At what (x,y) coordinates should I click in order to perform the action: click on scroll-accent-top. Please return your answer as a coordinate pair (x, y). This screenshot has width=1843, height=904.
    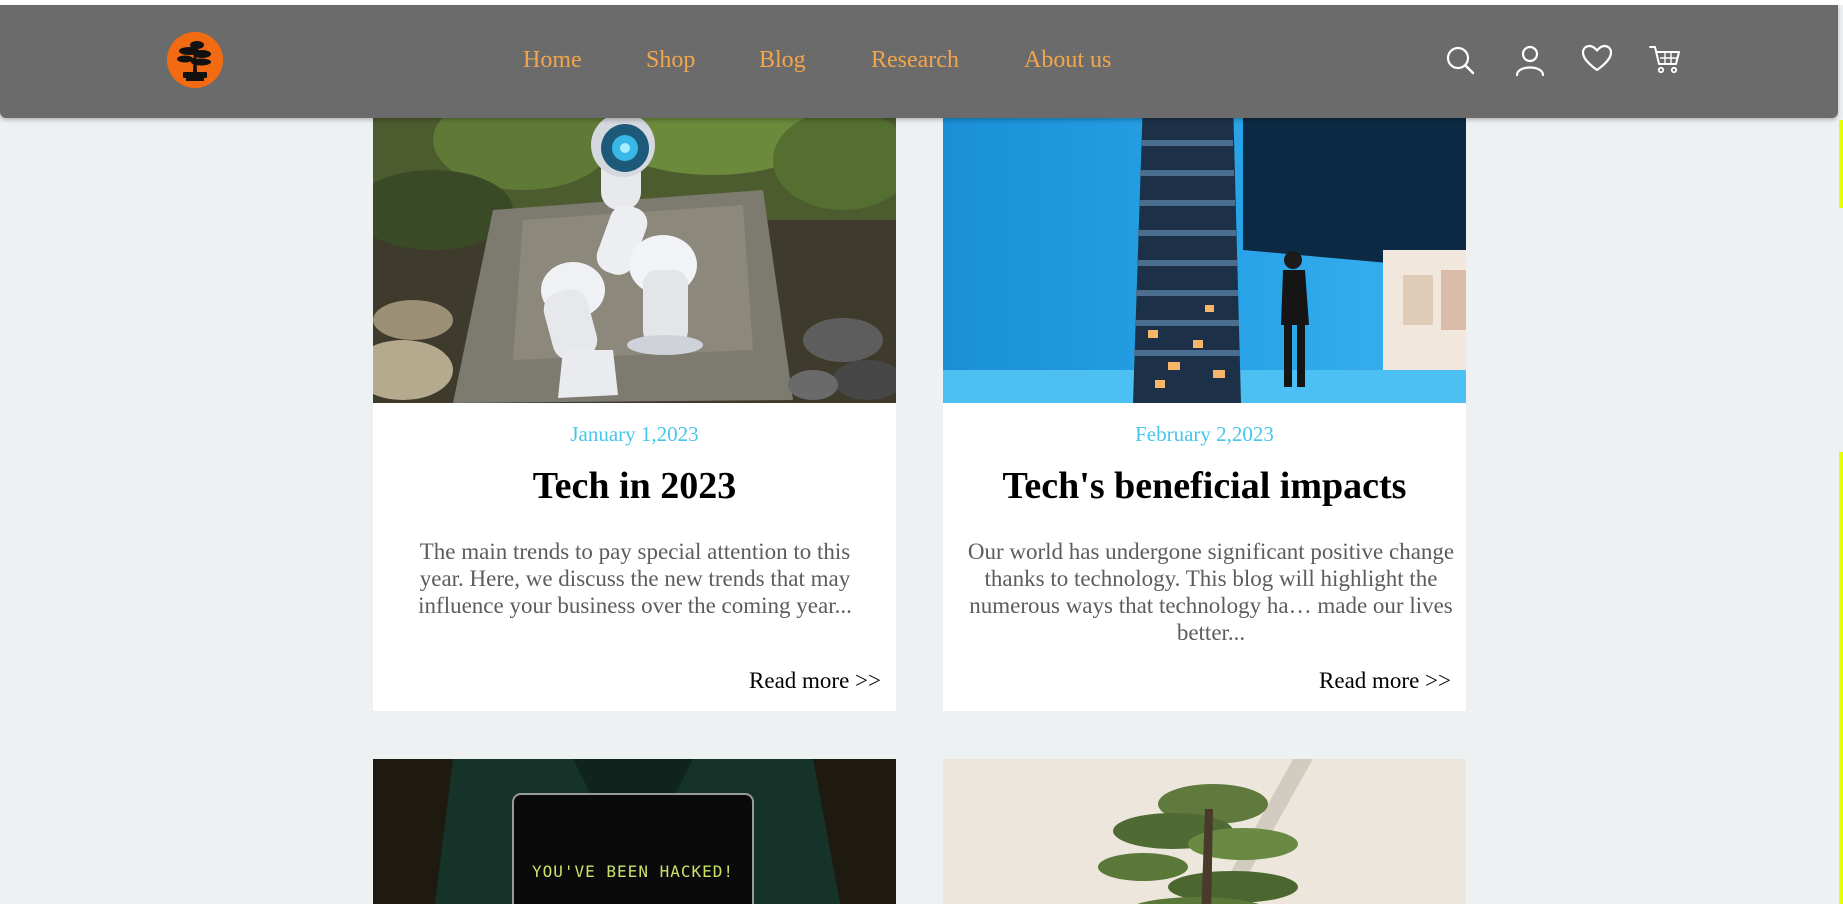
    Looking at the image, I should click on (1841, 164).